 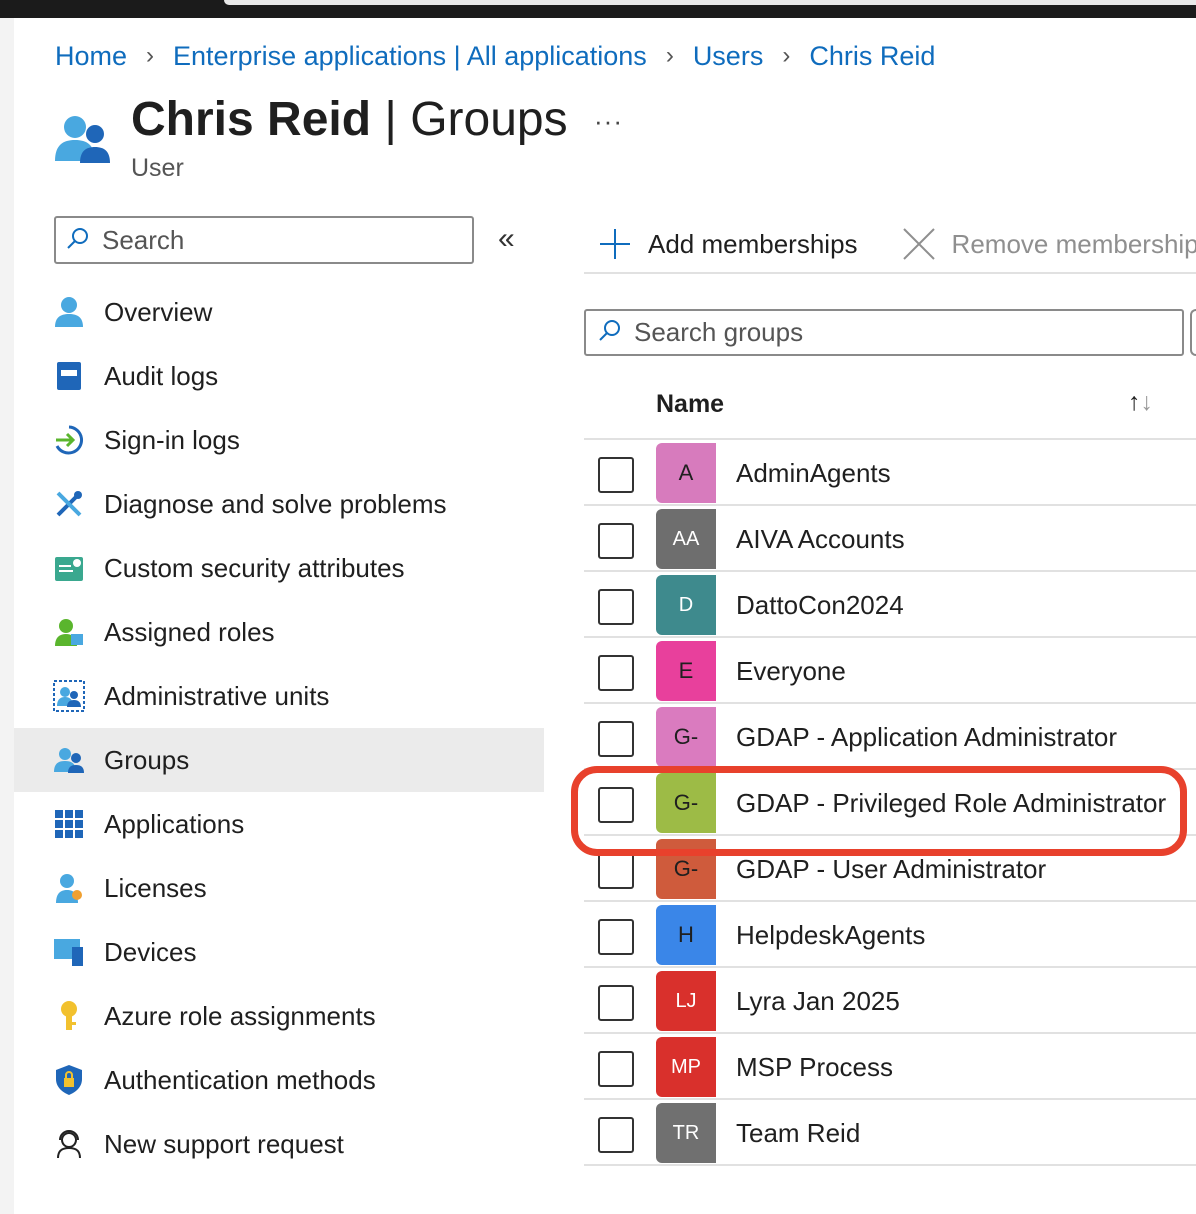 I want to click on group-avatar: AA, so click(x=686, y=539).